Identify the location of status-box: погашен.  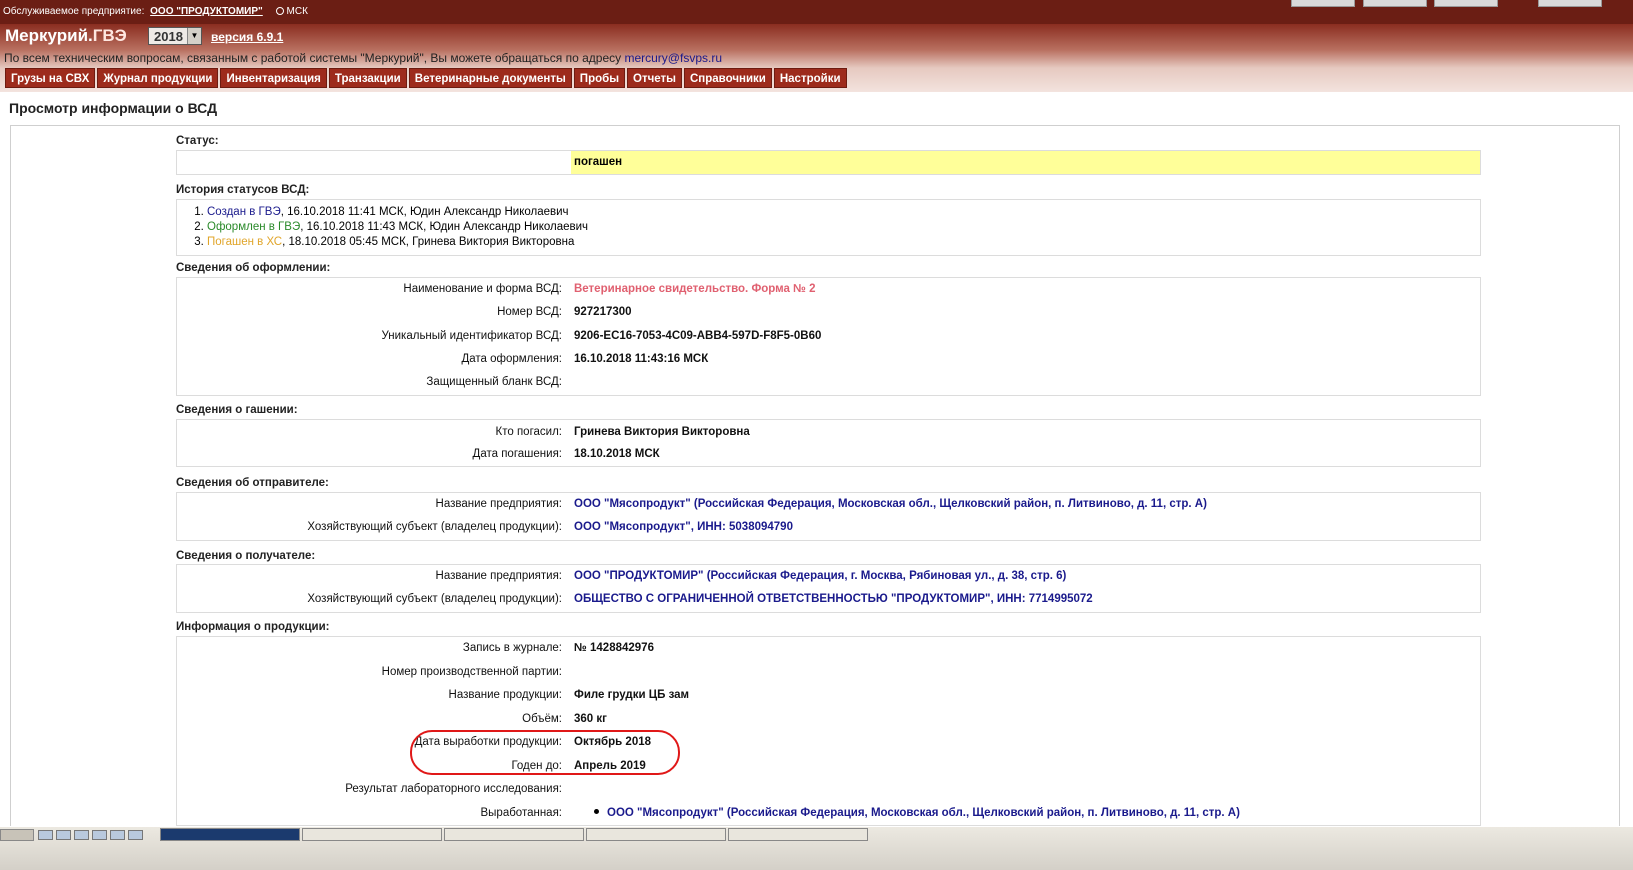
(828, 162).